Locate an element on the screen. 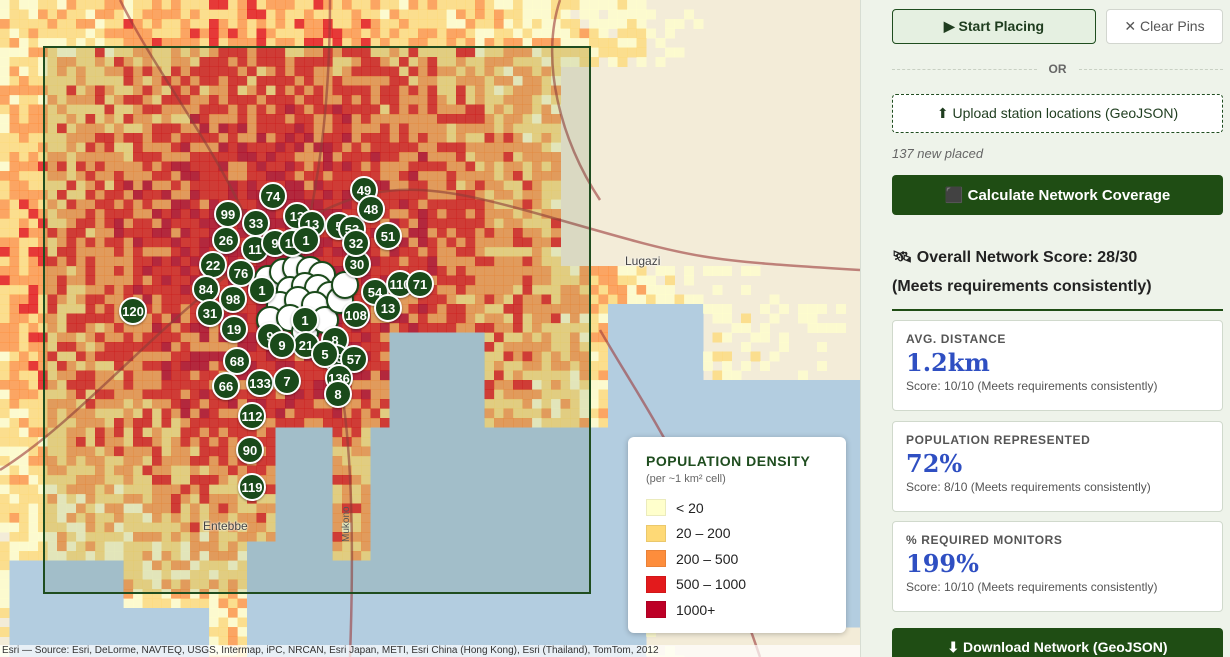 The width and height of the screenshot is (1230, 657). station-pin: 26 is located at coordinates (226, 240).